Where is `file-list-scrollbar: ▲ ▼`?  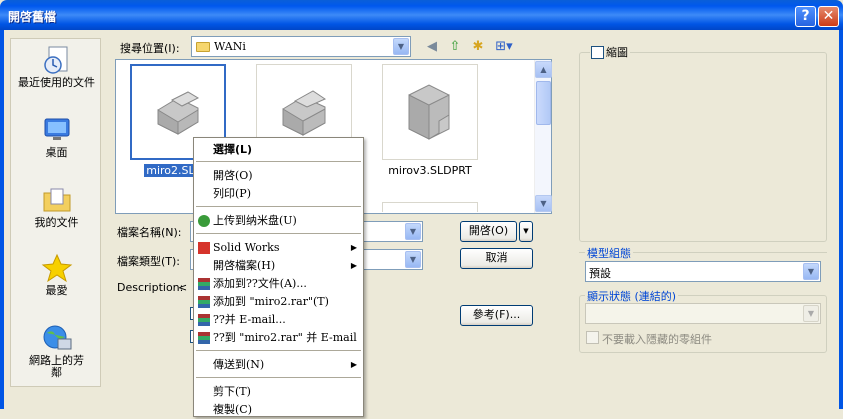
file-list-scrollbar: ▲ ▼ is located at coordinates (543, 136).